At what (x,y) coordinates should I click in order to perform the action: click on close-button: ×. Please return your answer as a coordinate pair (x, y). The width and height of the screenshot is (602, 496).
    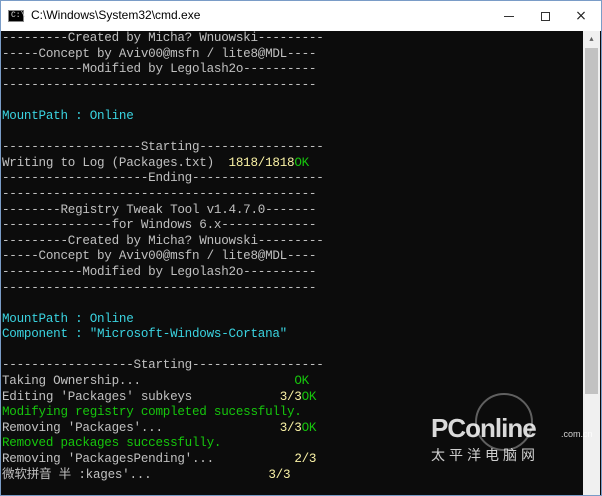
    Looking at the image, I should click on (581, 16).